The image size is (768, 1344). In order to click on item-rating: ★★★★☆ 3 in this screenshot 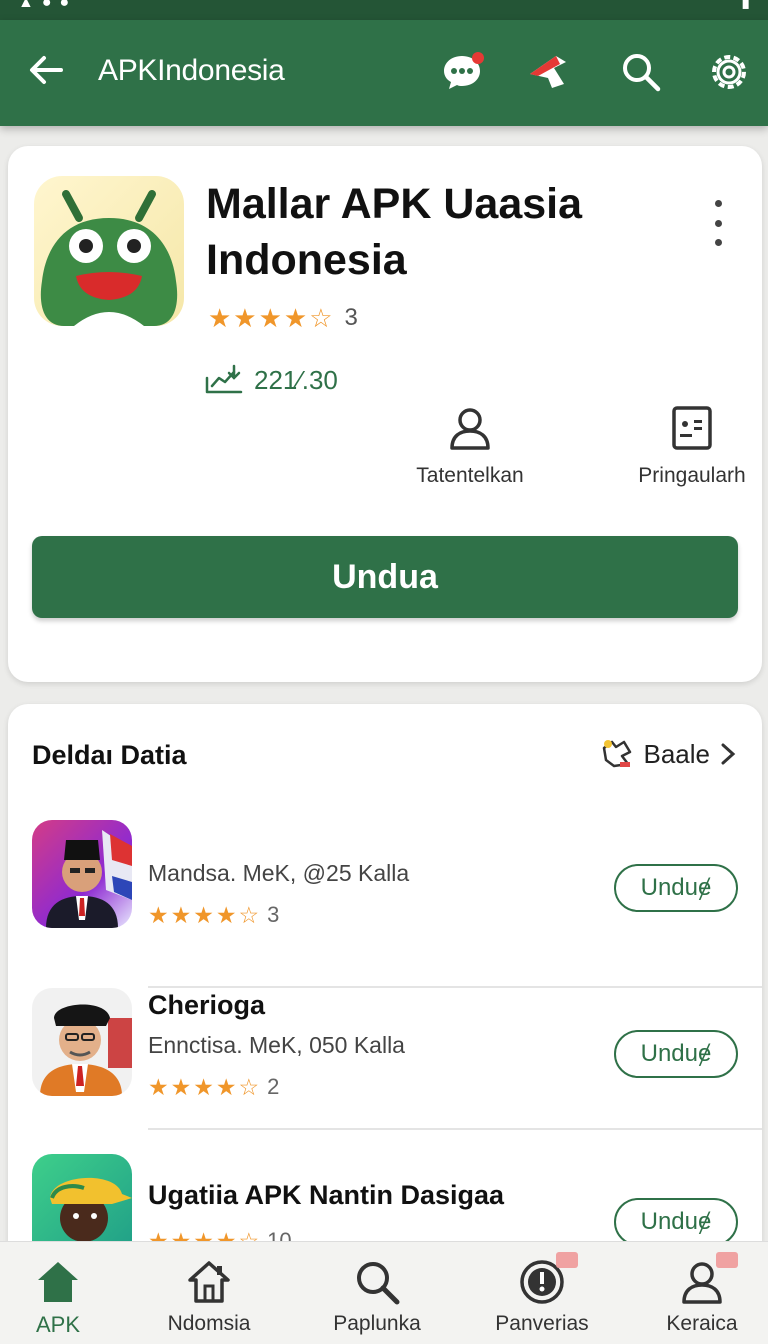, I will do `click(213, 915)`.